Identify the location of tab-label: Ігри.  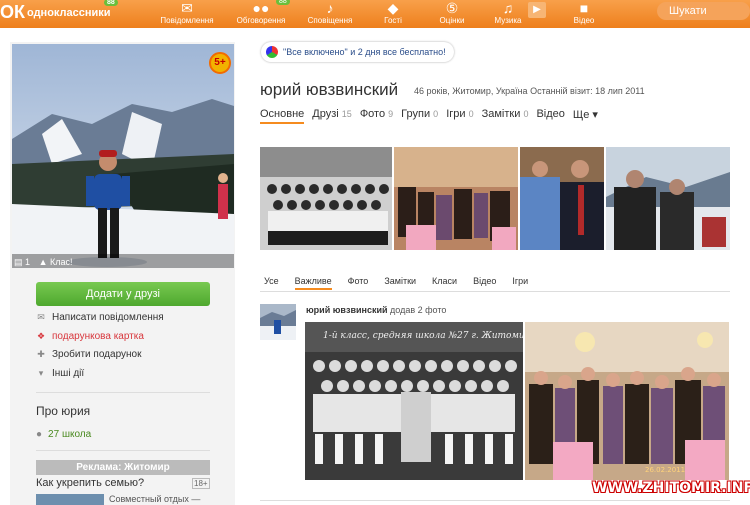
(456, 114).